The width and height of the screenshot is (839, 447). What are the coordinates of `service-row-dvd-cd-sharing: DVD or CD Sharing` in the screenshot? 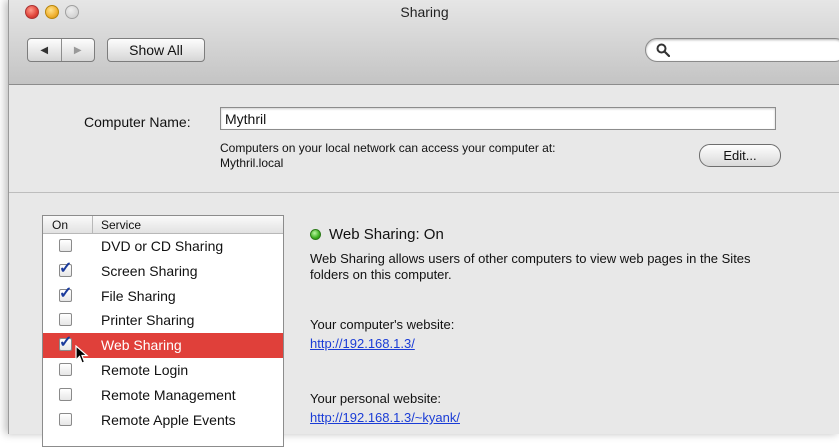 It's located at (163, 246).